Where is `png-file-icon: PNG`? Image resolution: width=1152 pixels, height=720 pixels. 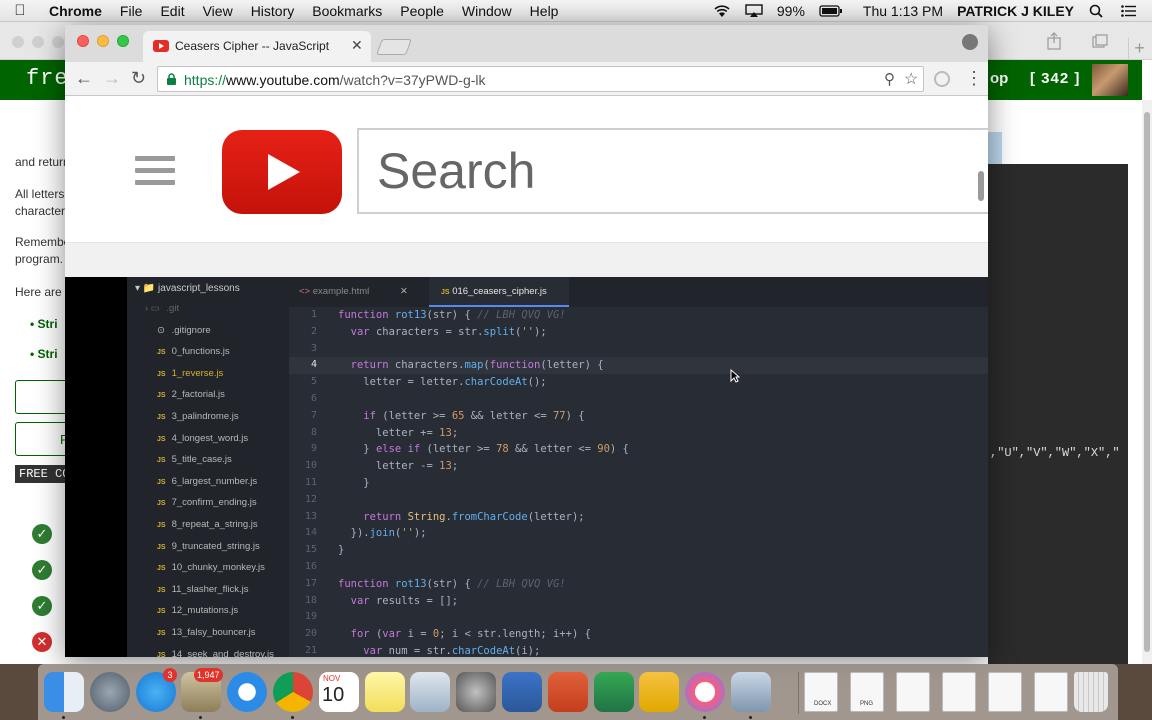 png-file-icon: PNG is located at coordinates (867, 692).